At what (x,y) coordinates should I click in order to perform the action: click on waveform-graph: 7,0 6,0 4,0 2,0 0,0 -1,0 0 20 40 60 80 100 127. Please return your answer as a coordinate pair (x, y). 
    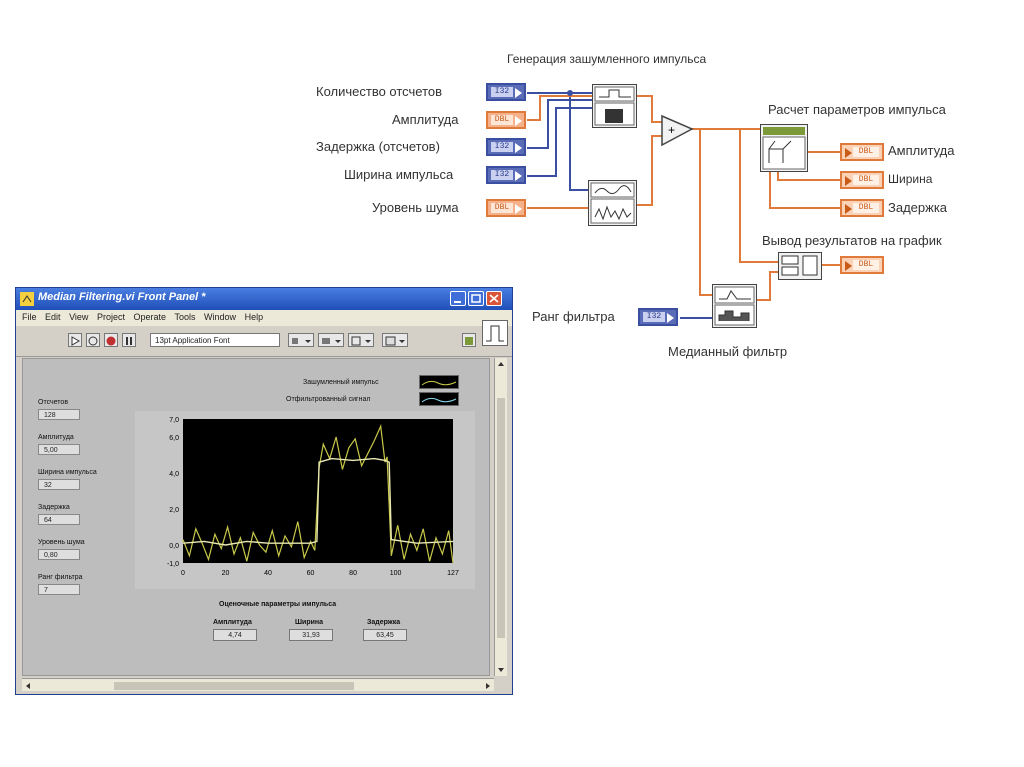
    Looking at the image, I should click on (305, 500).